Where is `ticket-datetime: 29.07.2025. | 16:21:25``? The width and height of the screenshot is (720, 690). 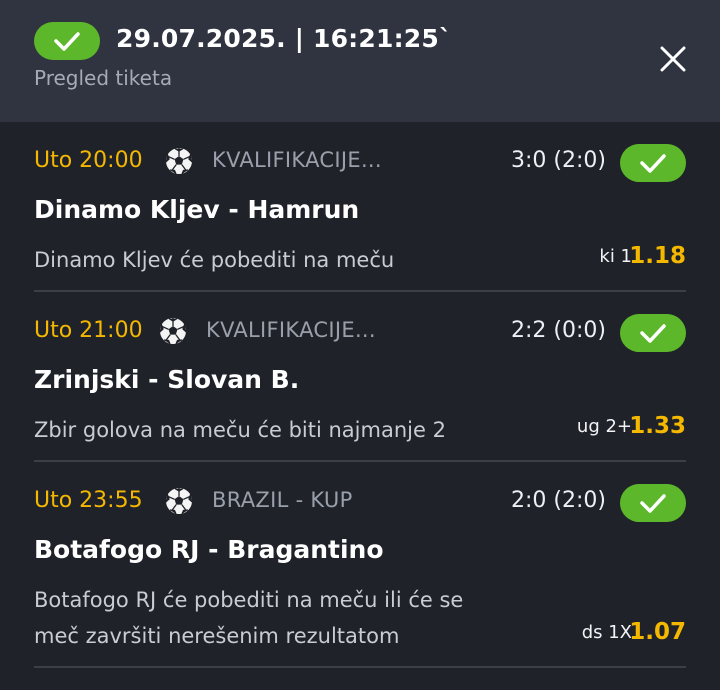 ticket-datetime: 29.07.2025. | 16:21:25` is located at coordinates (284, 38).